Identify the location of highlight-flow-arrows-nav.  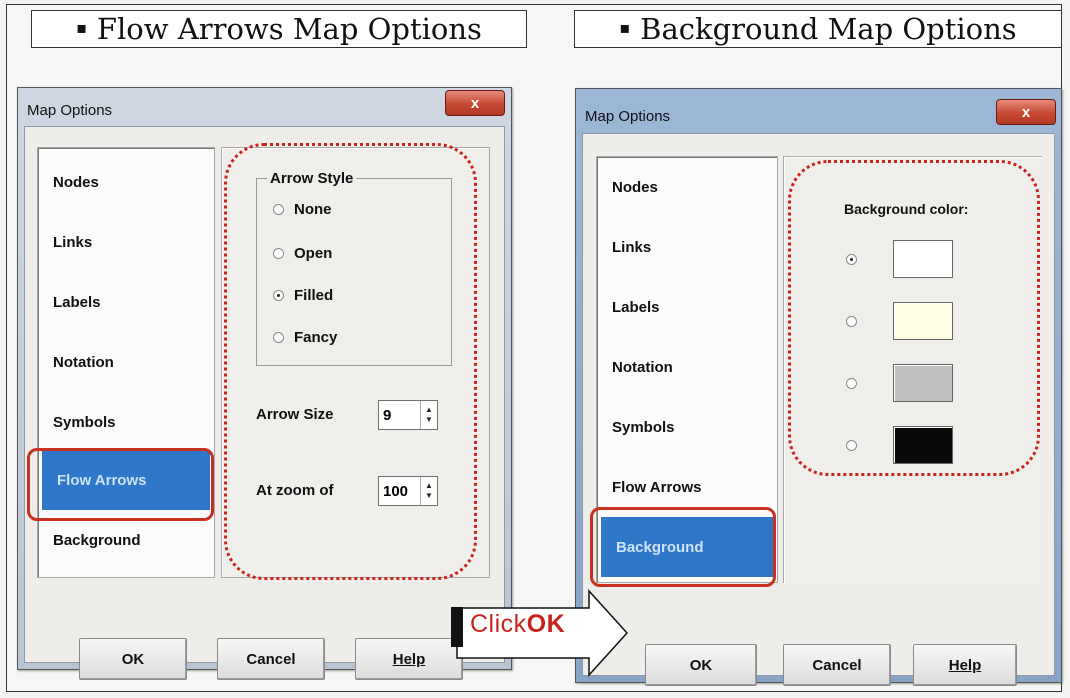
(120, 484).